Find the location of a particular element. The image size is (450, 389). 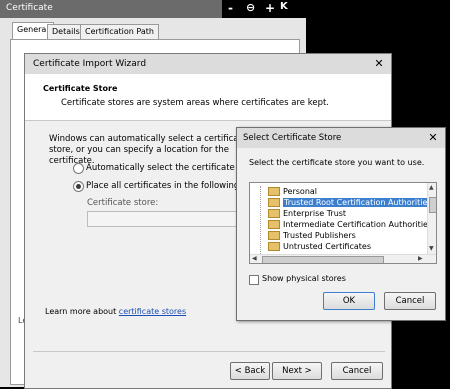

scroll-right-icon: ▶ is located at coordinates (420, 258).